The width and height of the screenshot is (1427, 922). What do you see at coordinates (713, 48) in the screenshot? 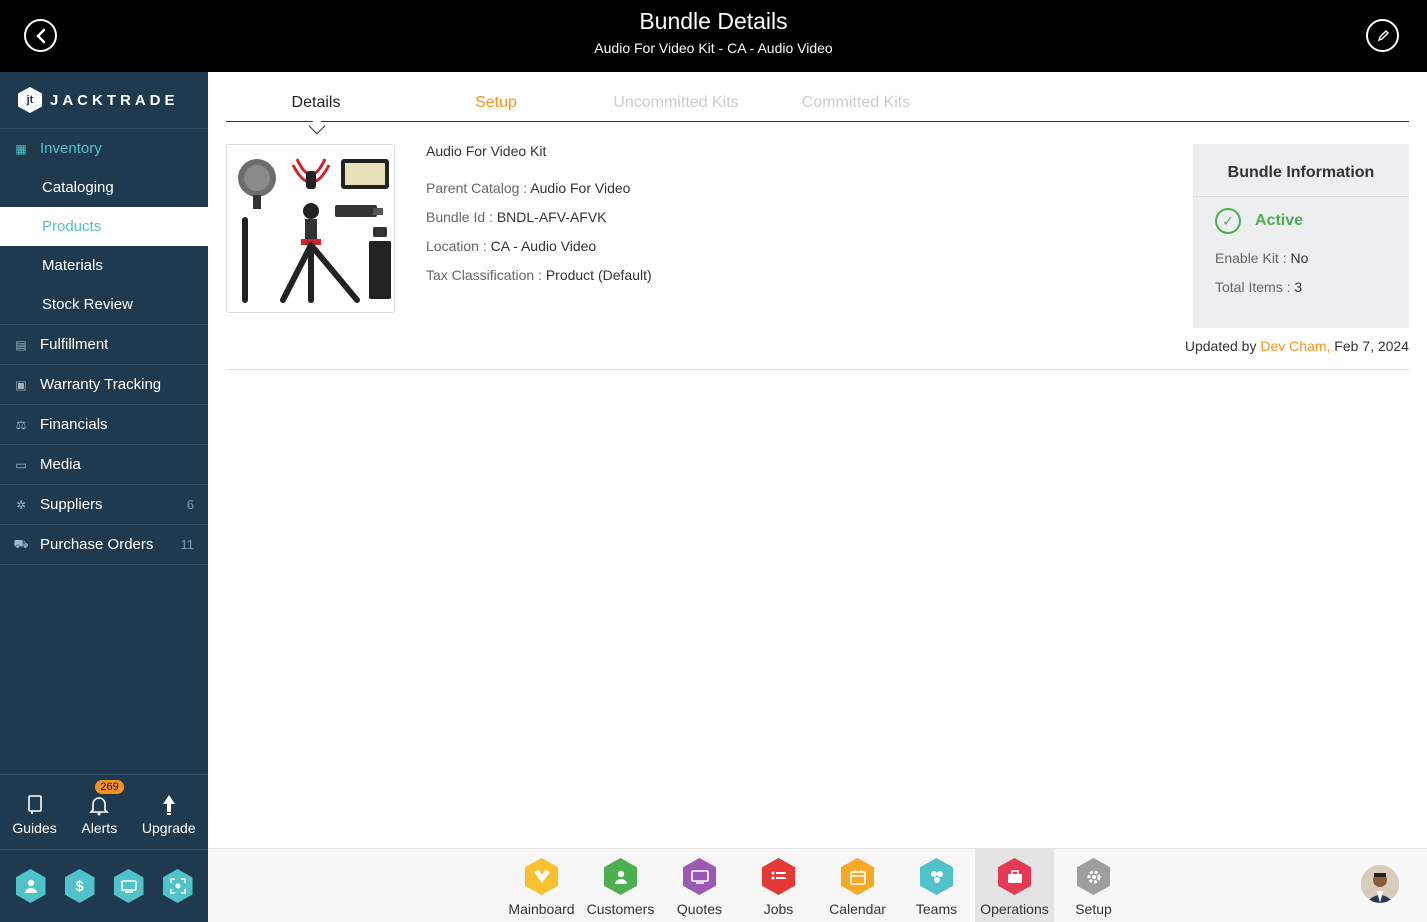
I see `page-subtitle: Audio For Video Kit - CA - Audio Video` at bounding box center [713, 48].